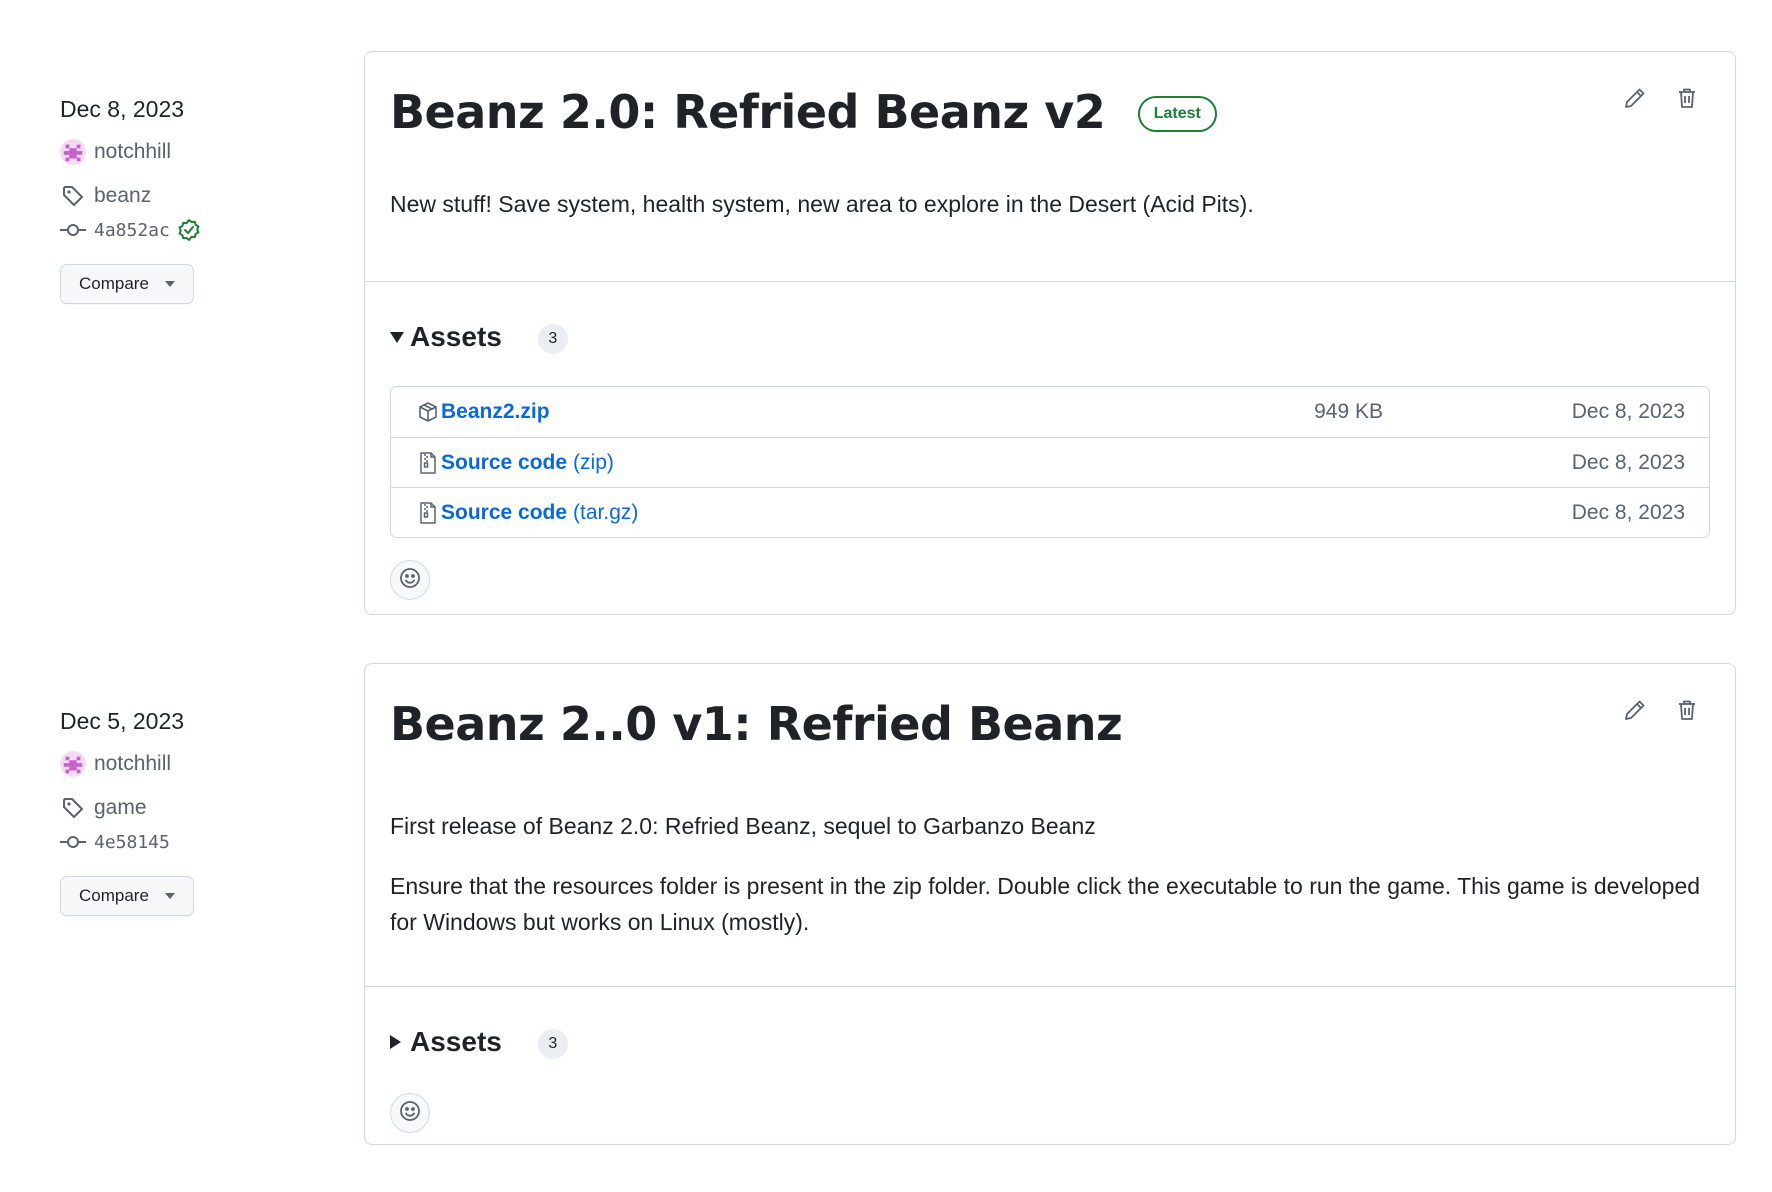  Describe the element at coordinates (593, 463) in the screenshot. I see `asset-format: (zip)` at that location.